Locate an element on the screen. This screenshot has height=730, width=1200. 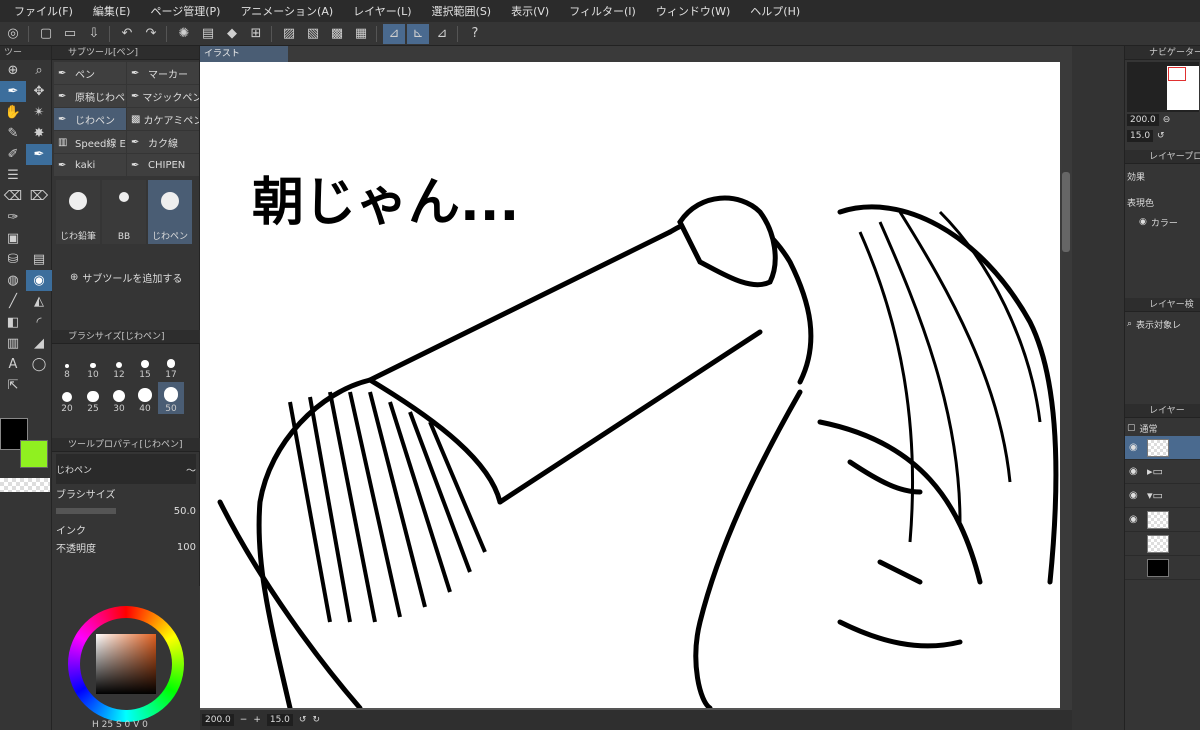
crop-icon: ▧ is located at coordinates (313, 34).